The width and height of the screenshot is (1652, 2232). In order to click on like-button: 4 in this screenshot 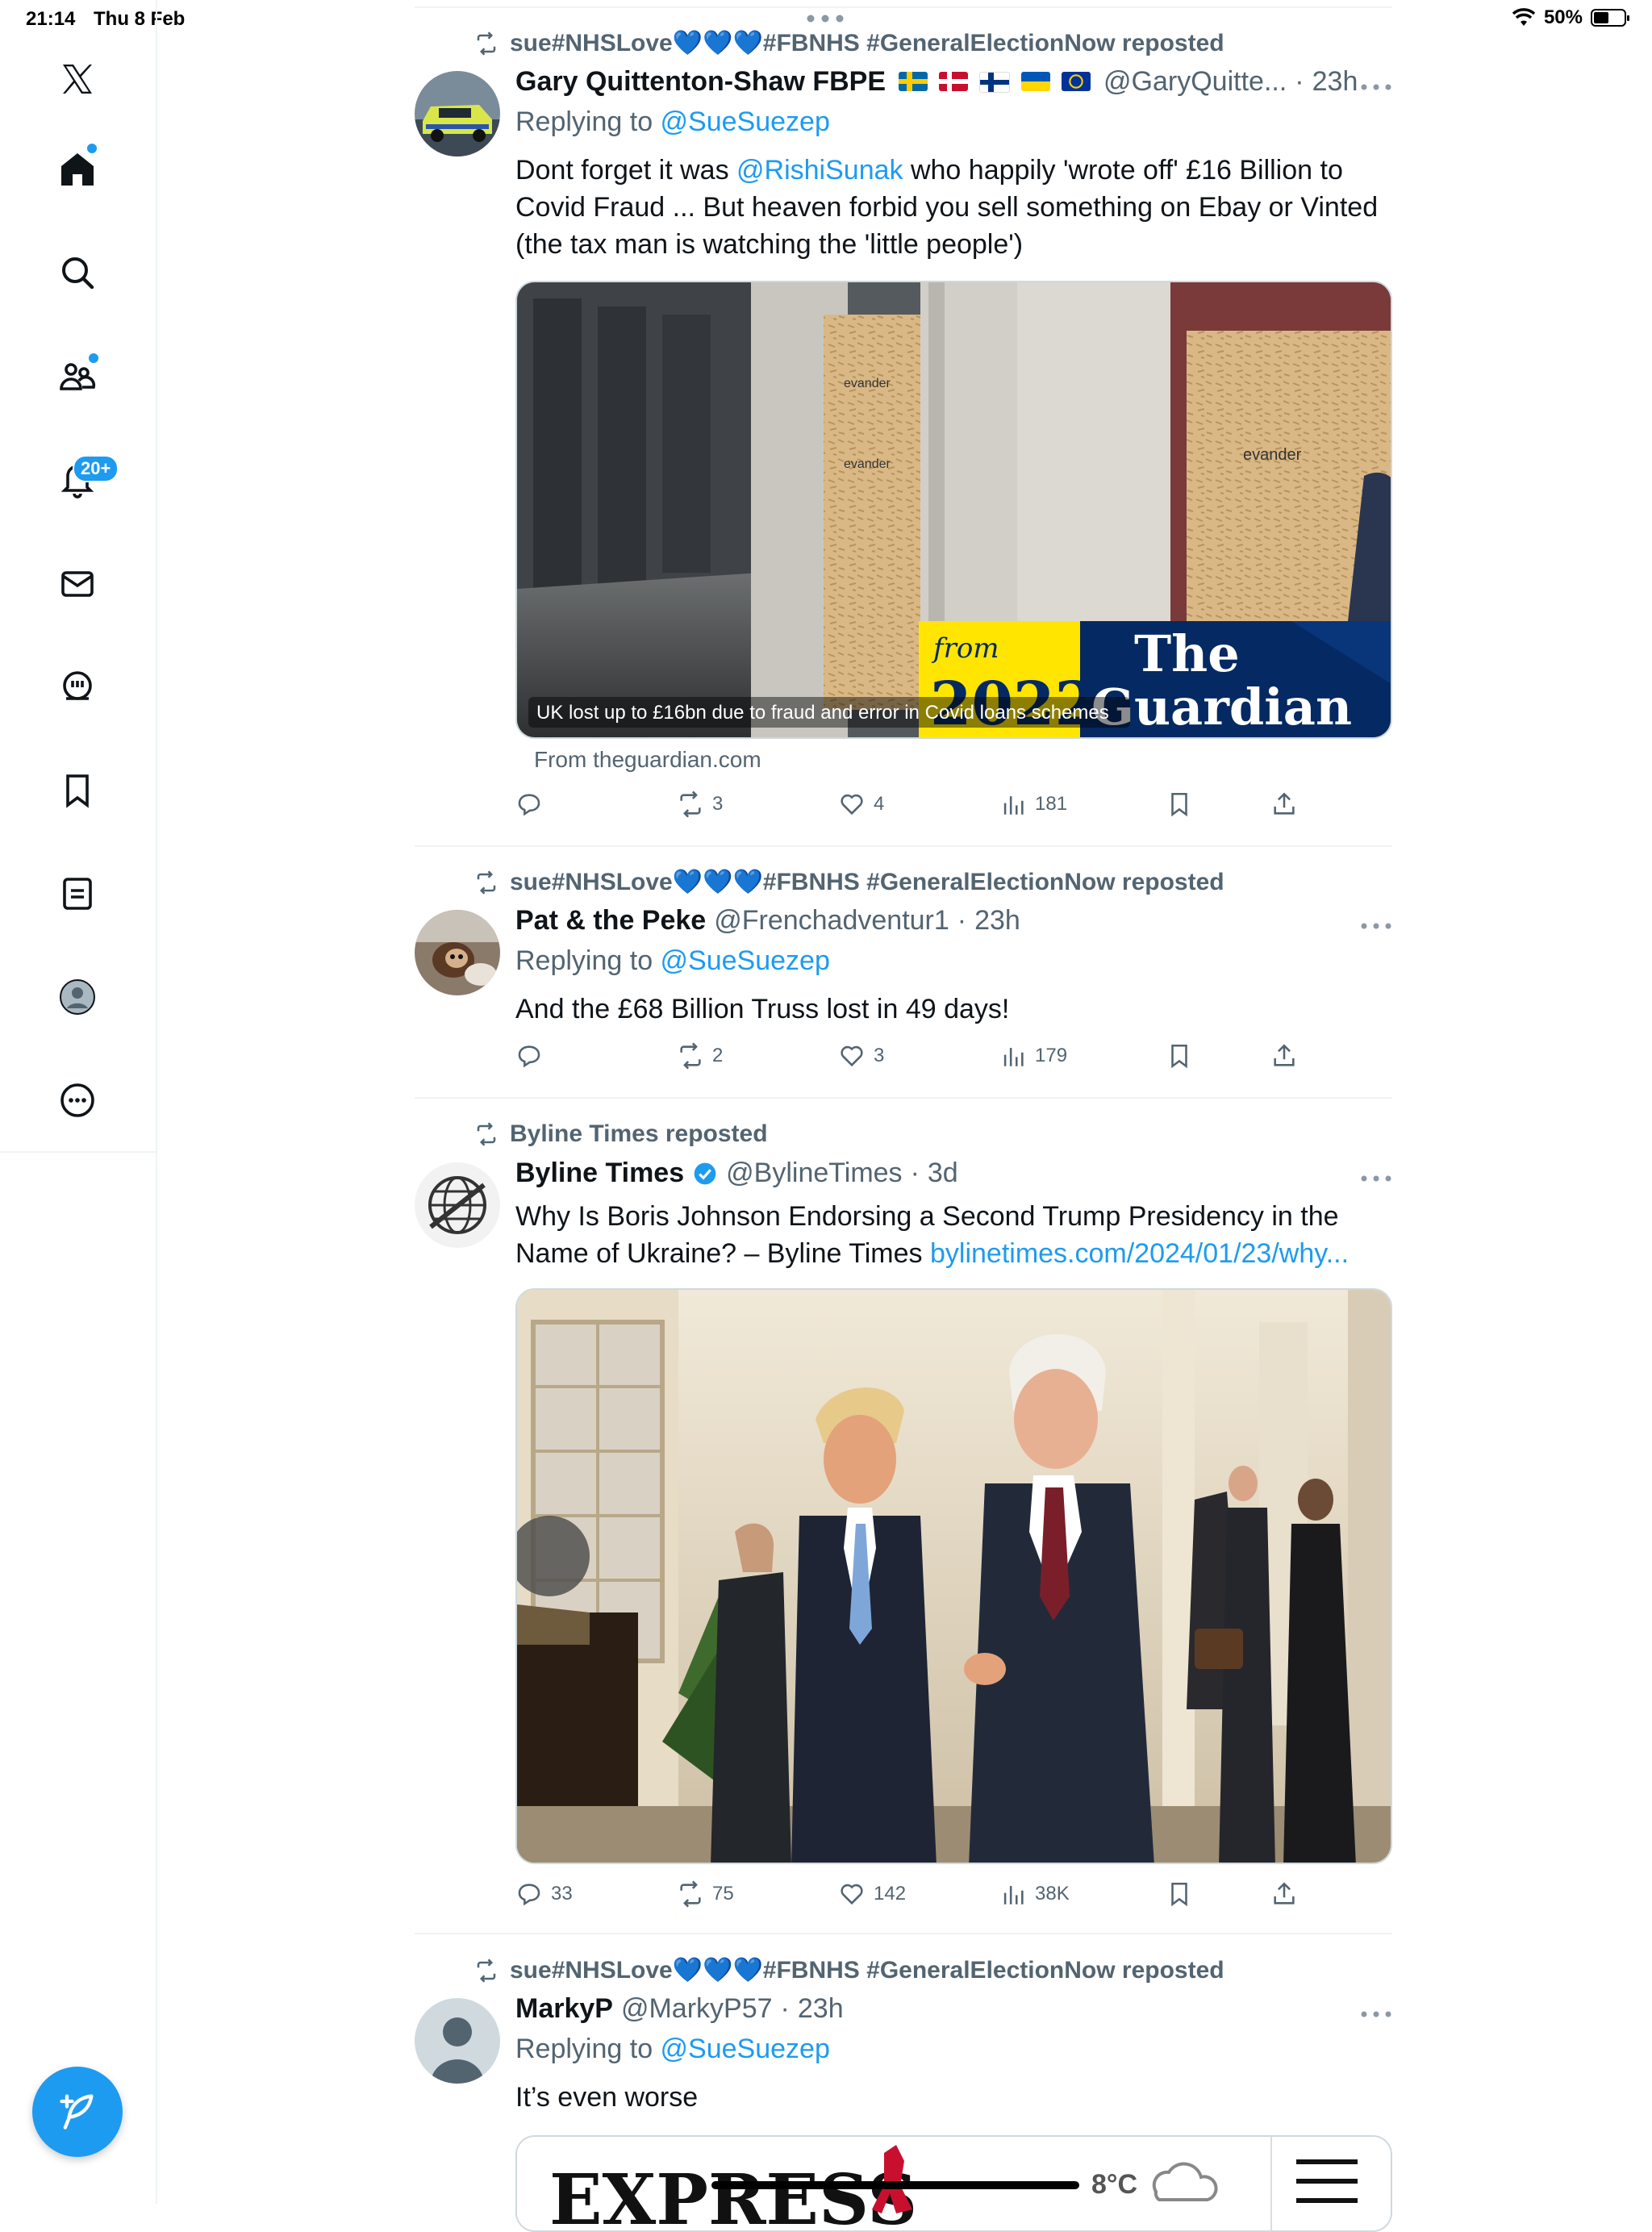, I will do `click(861, 804)`.